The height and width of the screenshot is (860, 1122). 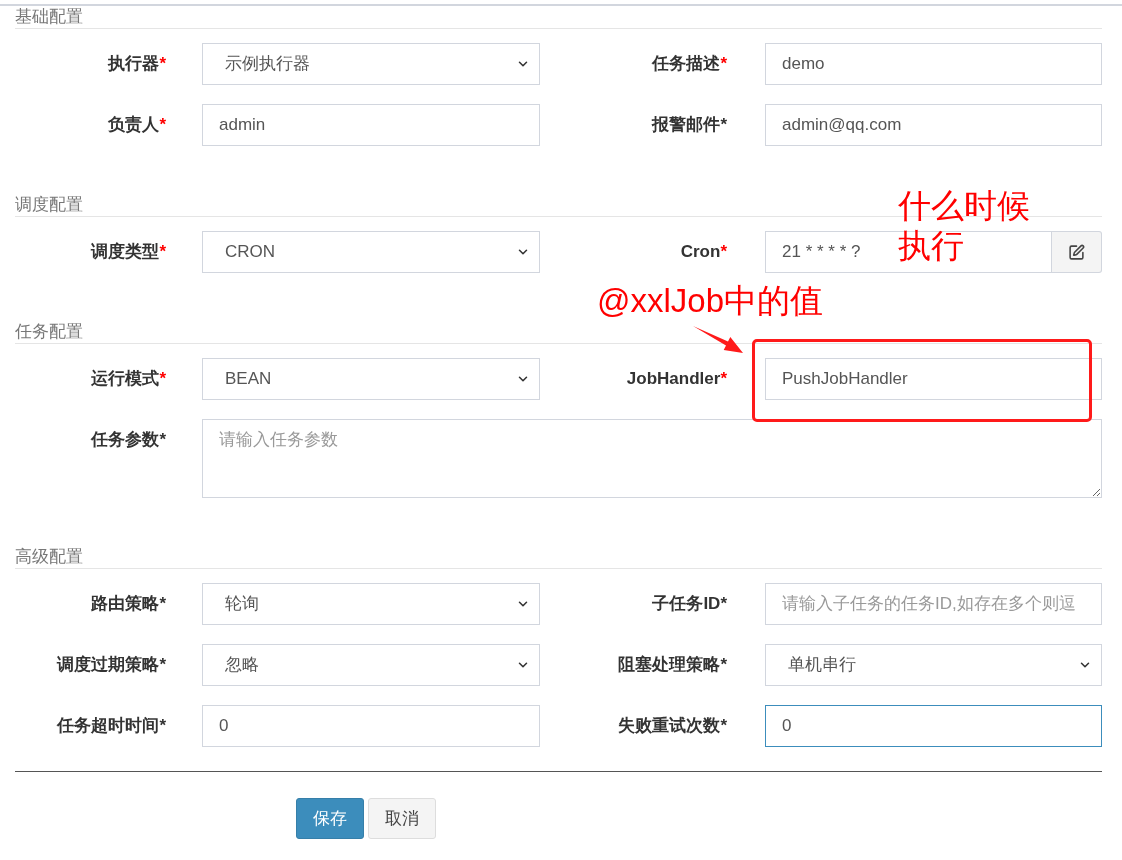 What do you see at coordinates (108, 665) in the screenshot?
I see `field-label: 调度过期策略` at bounding box center [108, 665].